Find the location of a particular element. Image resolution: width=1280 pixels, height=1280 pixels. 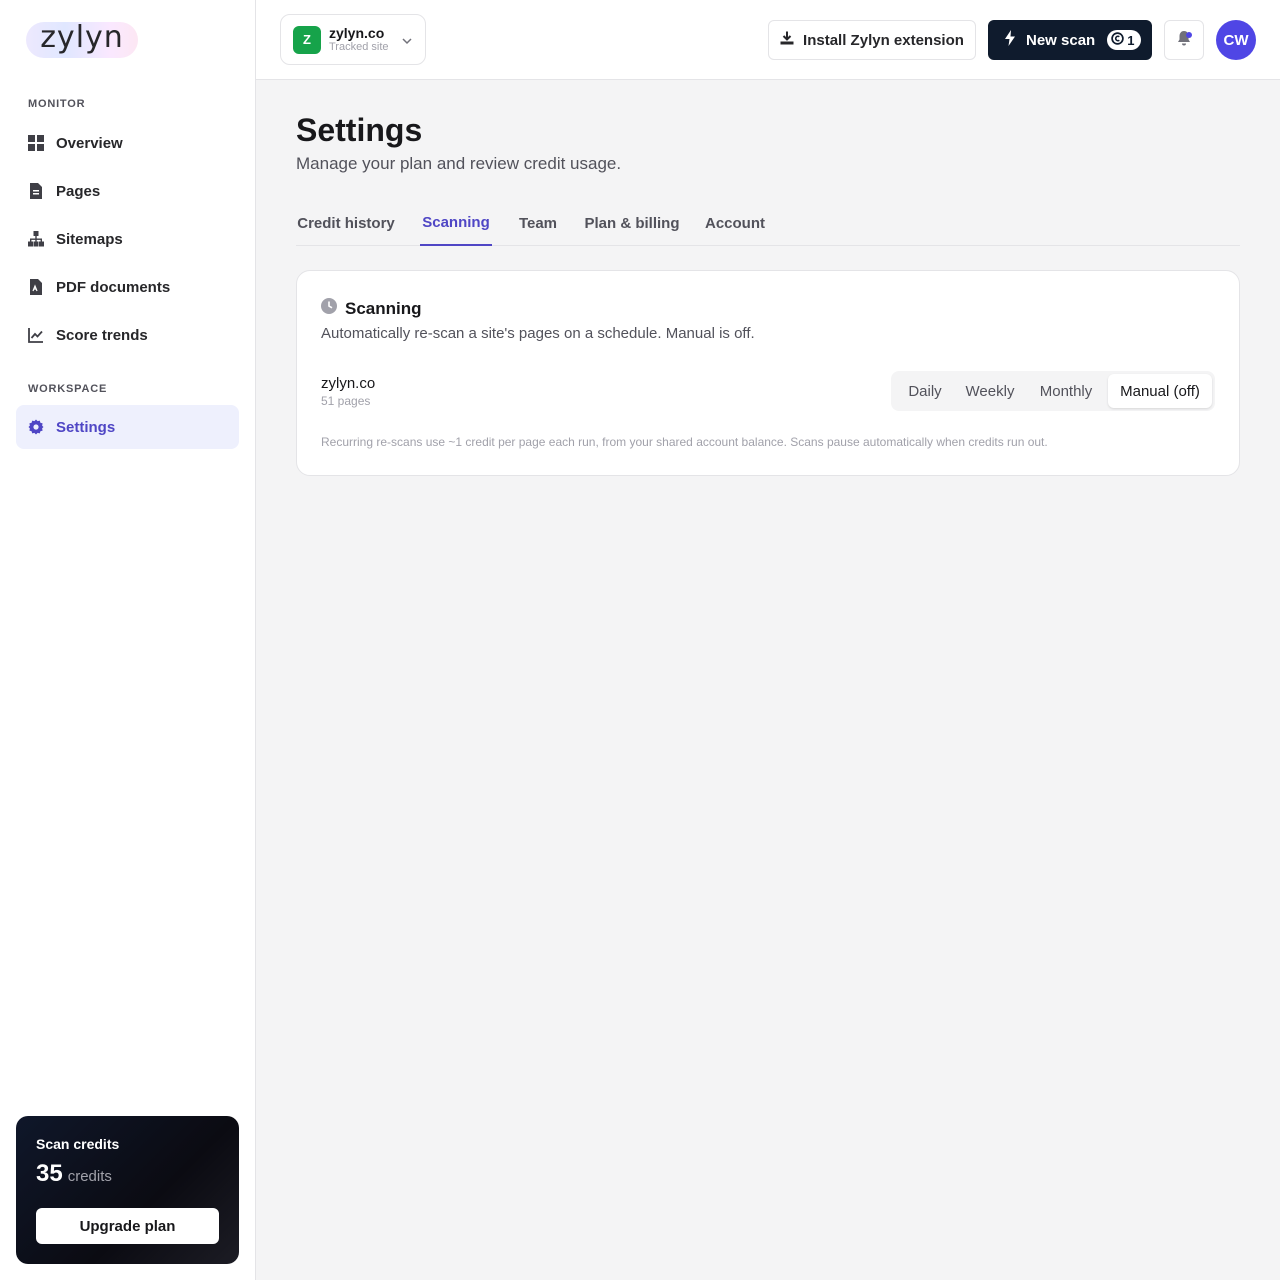

scan-site-pages: 51 pages is located at coordinates (346, 401).